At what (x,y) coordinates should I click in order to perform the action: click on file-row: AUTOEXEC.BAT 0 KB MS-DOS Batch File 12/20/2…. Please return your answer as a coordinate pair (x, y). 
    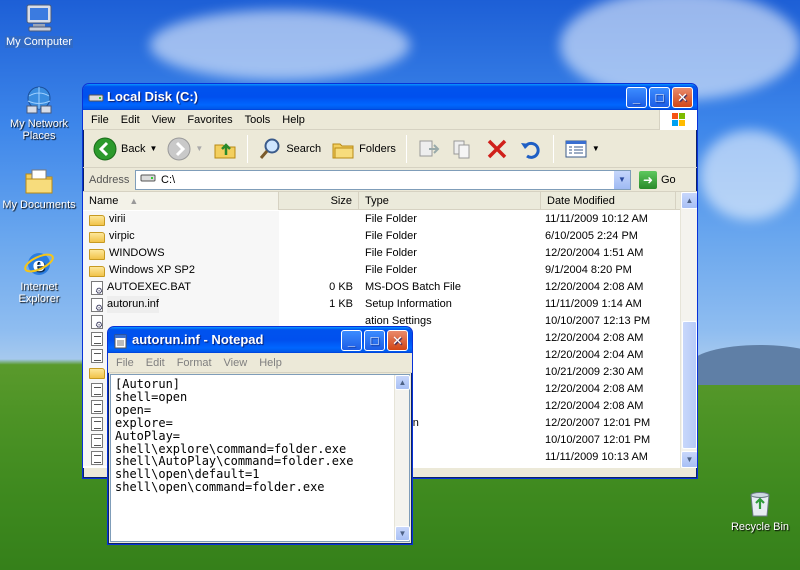
    Looking at the image, I should click on (379, 287).